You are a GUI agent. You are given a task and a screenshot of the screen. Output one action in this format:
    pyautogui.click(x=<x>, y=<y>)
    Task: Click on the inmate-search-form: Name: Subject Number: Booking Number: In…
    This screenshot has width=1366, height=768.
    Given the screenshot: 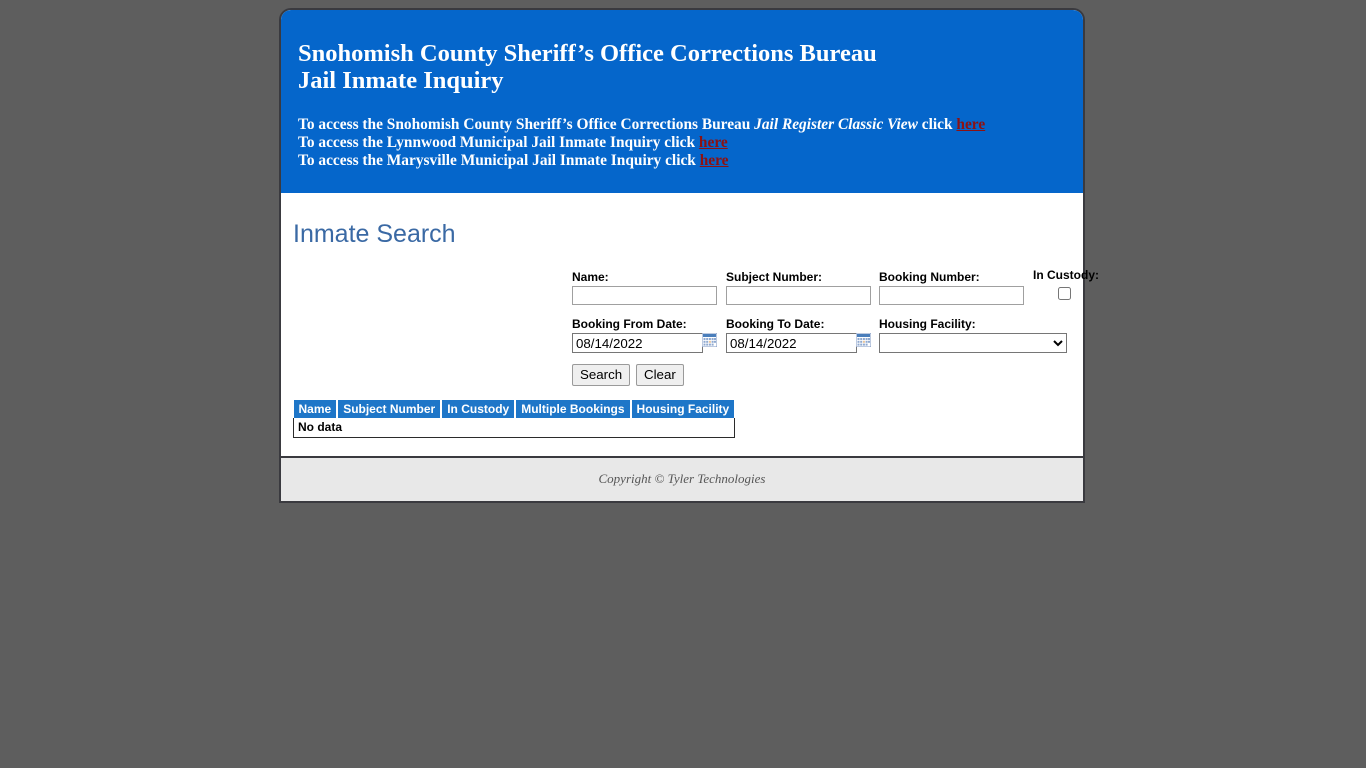 What is the action you would take?
    pyautogui.click(x=690, y=334)
    